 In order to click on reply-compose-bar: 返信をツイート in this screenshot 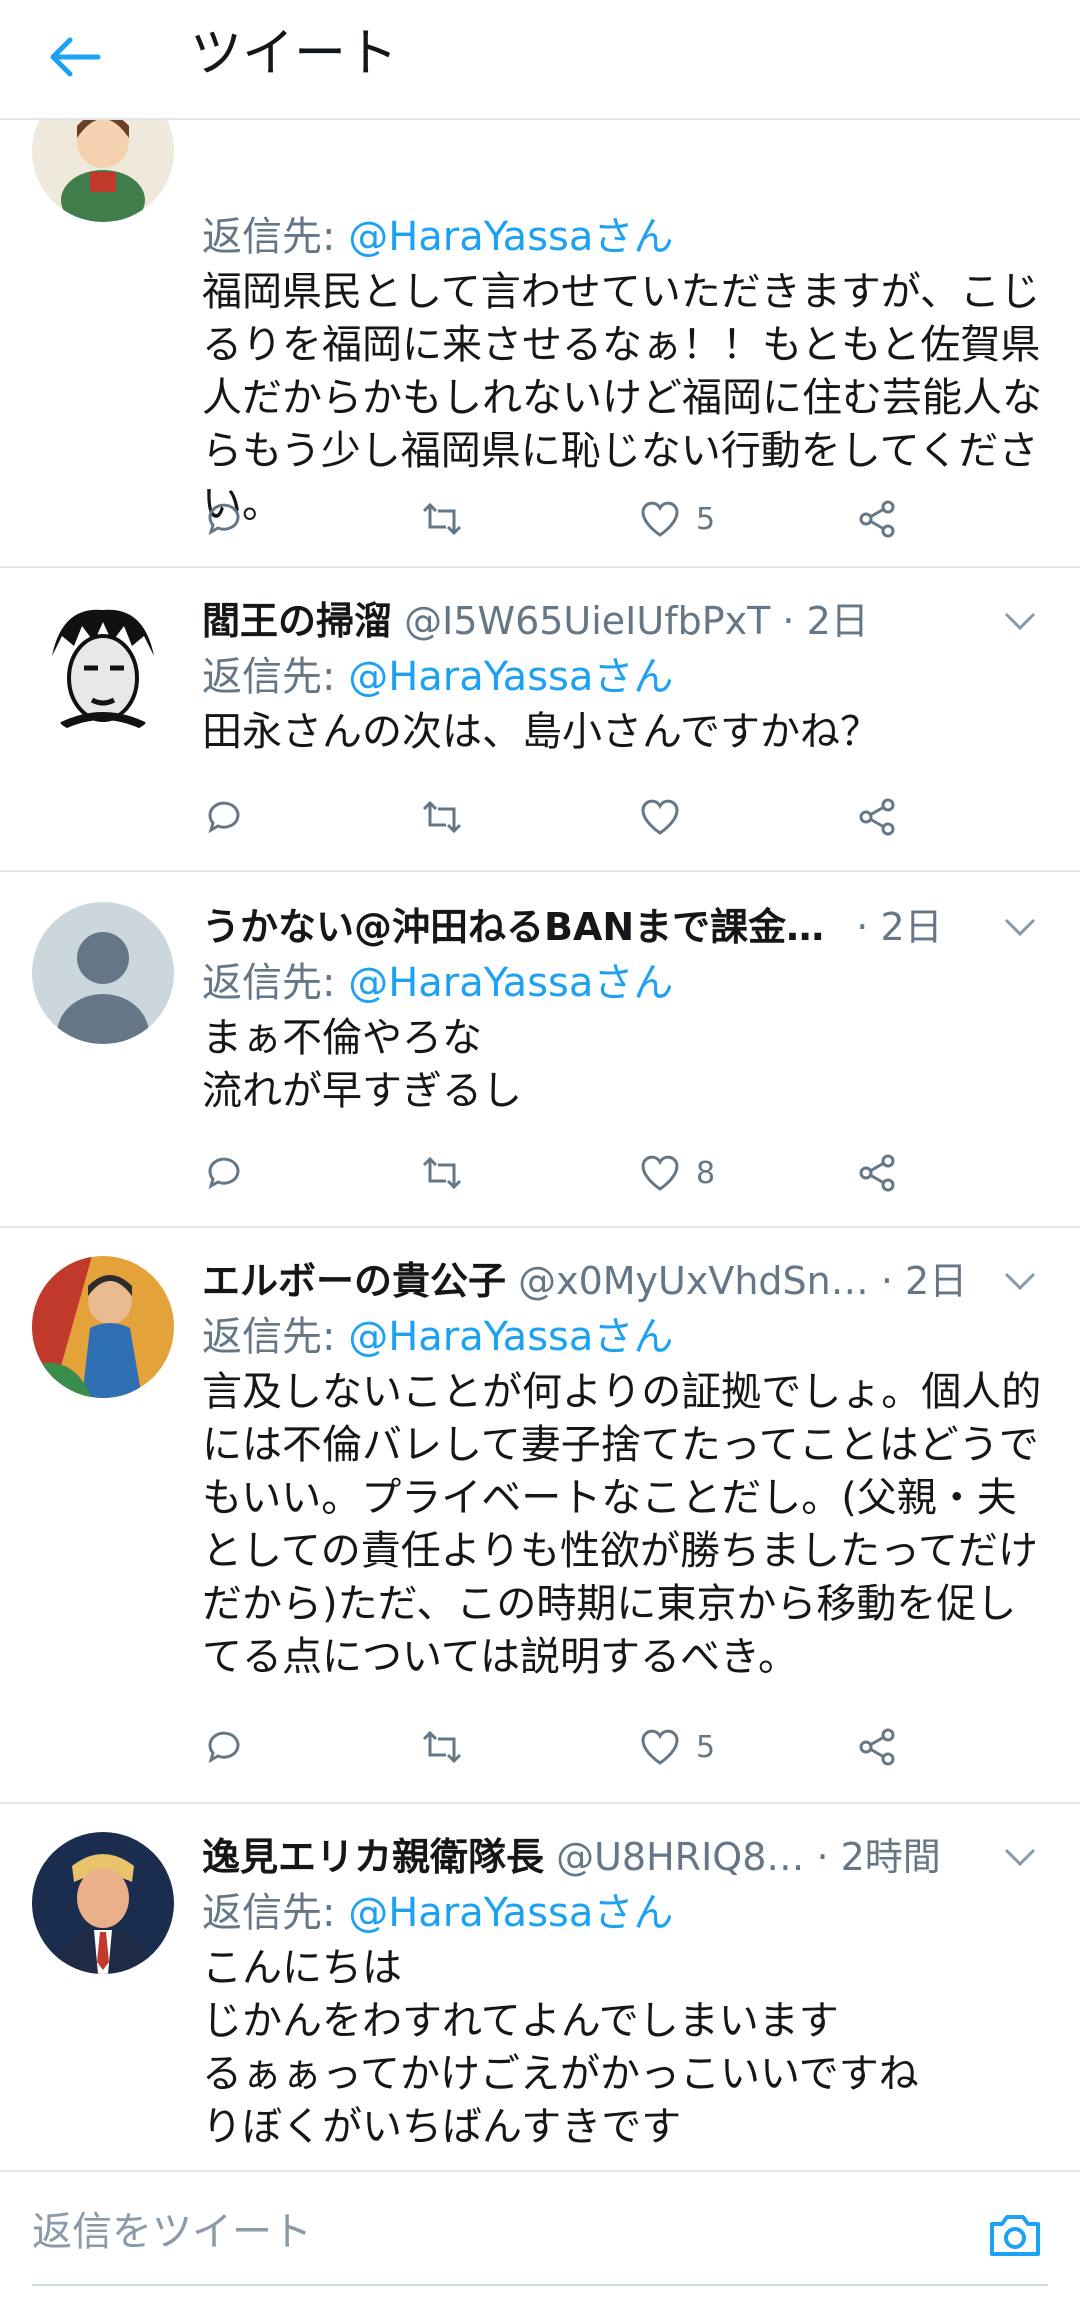, I will do `click(540, 2235)`.